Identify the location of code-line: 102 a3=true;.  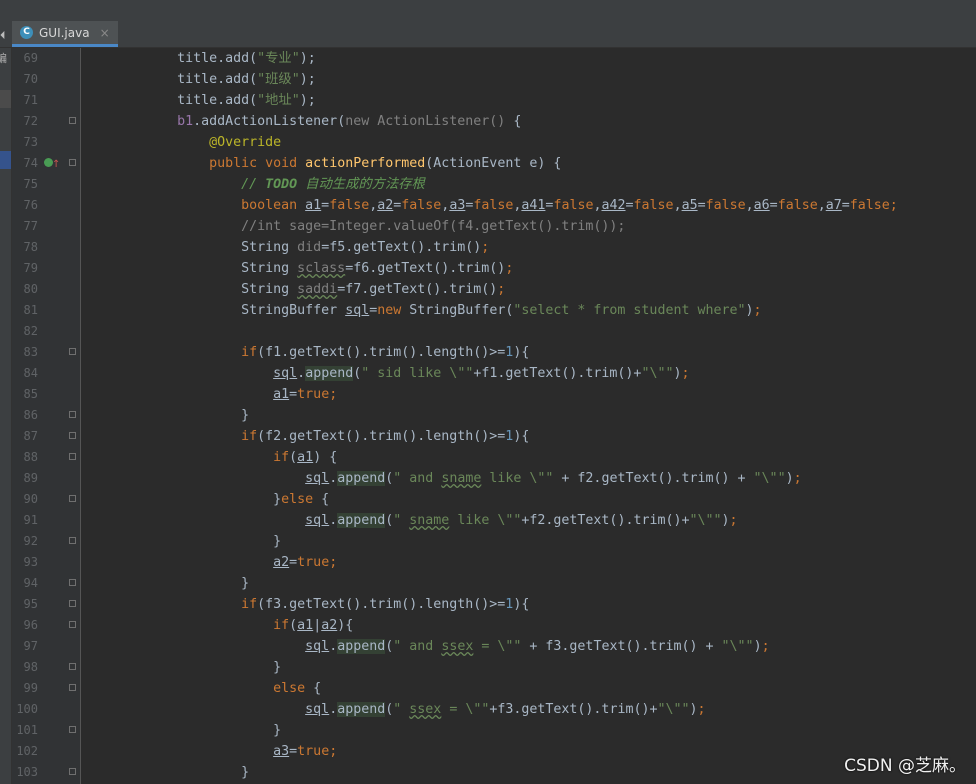
(488, 751).